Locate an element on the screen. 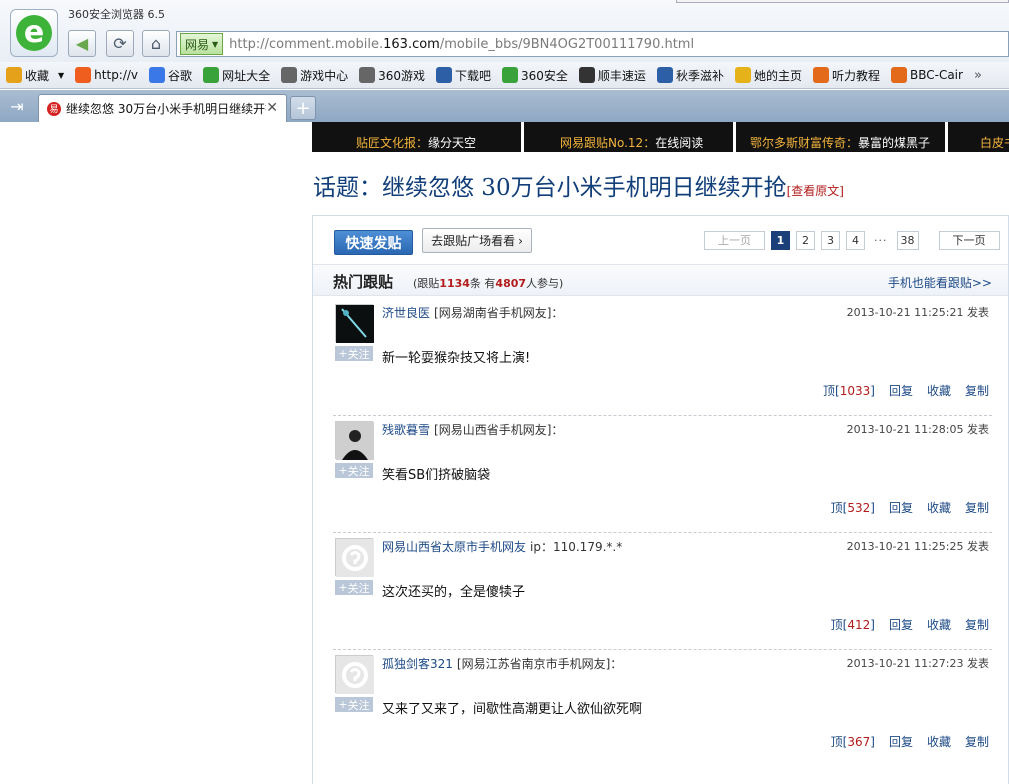  more-favorites-icon: » is located at coordinates (978, 75).